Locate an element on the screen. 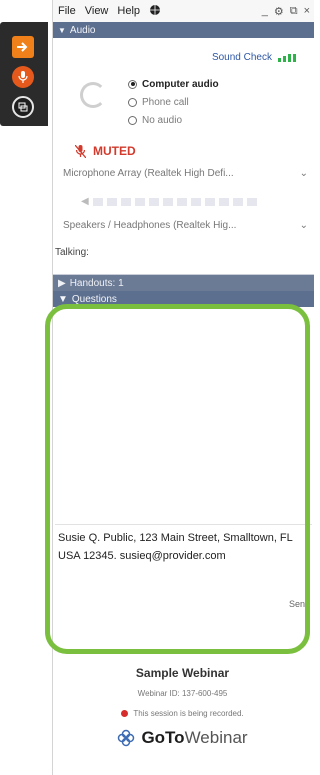 The image size is (320, 775). menu-bar: File View Help _ ⚙ ⧉ × is located at coordinates (183, 11).